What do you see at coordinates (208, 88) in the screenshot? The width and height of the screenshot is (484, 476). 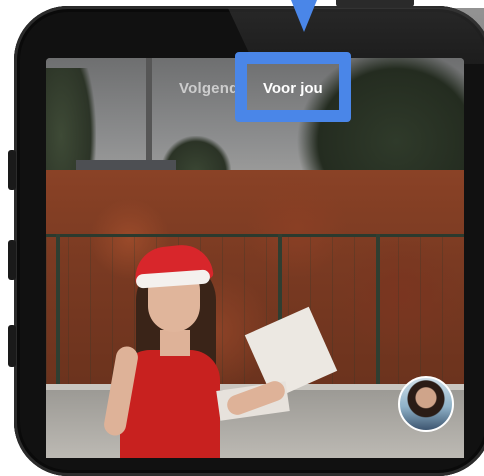 I see `tab-following: Volgend` at bounding box center [208, 88].